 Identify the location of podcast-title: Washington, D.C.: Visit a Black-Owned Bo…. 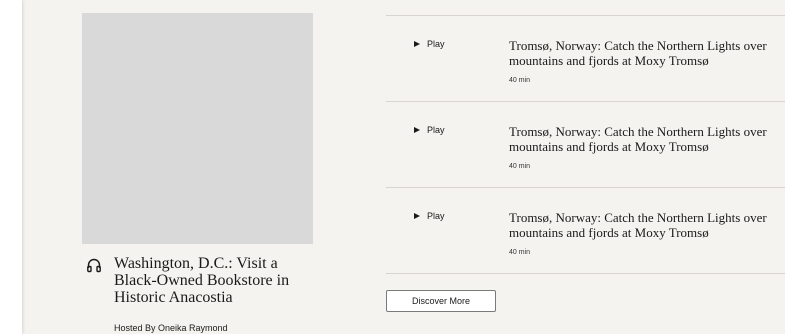
(219, 280).